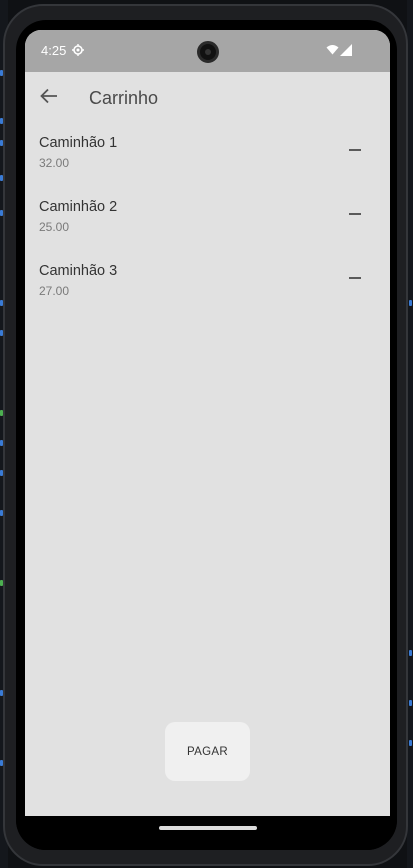 This screenshot has width=413, height=868. I want to click on page-title: Carrinho, so click(124, 98).